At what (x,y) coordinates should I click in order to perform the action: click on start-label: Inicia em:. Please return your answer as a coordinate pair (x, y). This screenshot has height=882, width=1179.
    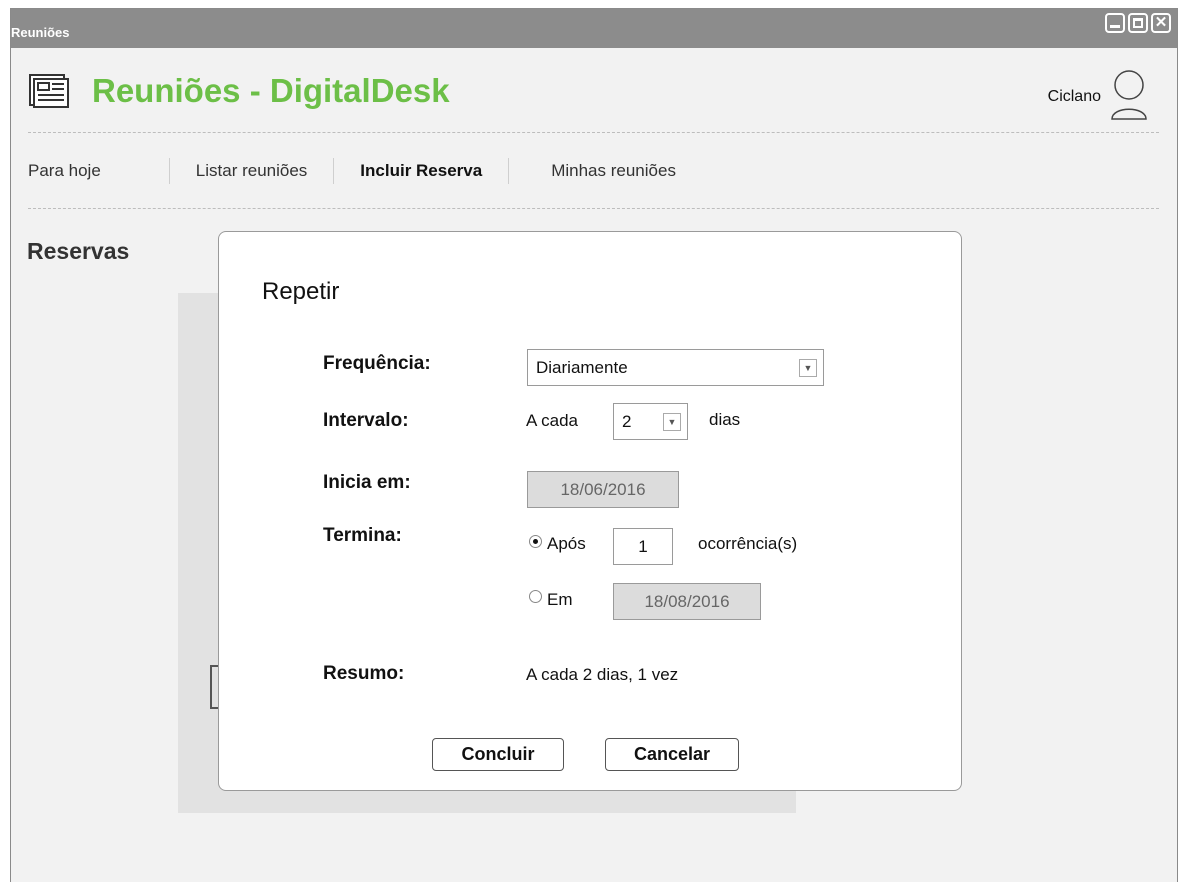
    Looking at the image, I should click on (367, 482).